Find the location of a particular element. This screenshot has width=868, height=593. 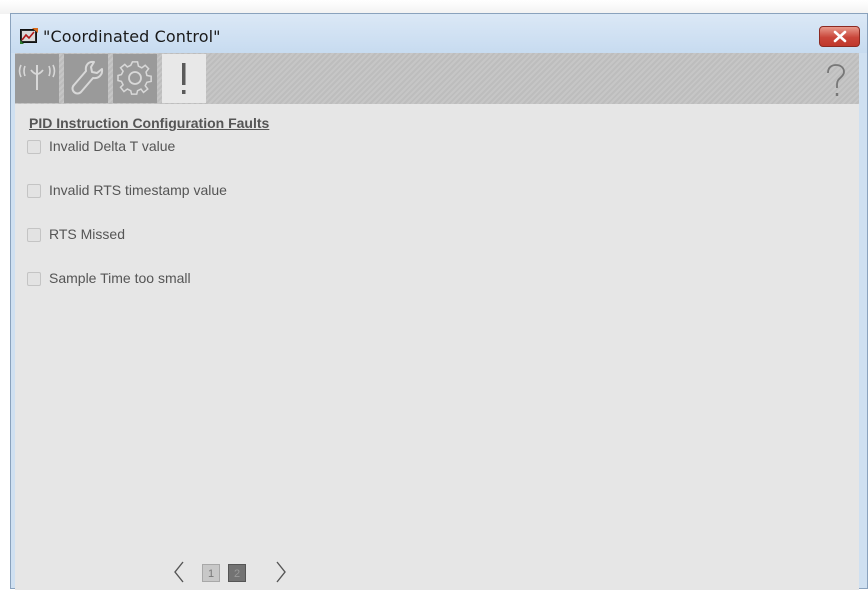

help-button is located at coordinates (836, 81).